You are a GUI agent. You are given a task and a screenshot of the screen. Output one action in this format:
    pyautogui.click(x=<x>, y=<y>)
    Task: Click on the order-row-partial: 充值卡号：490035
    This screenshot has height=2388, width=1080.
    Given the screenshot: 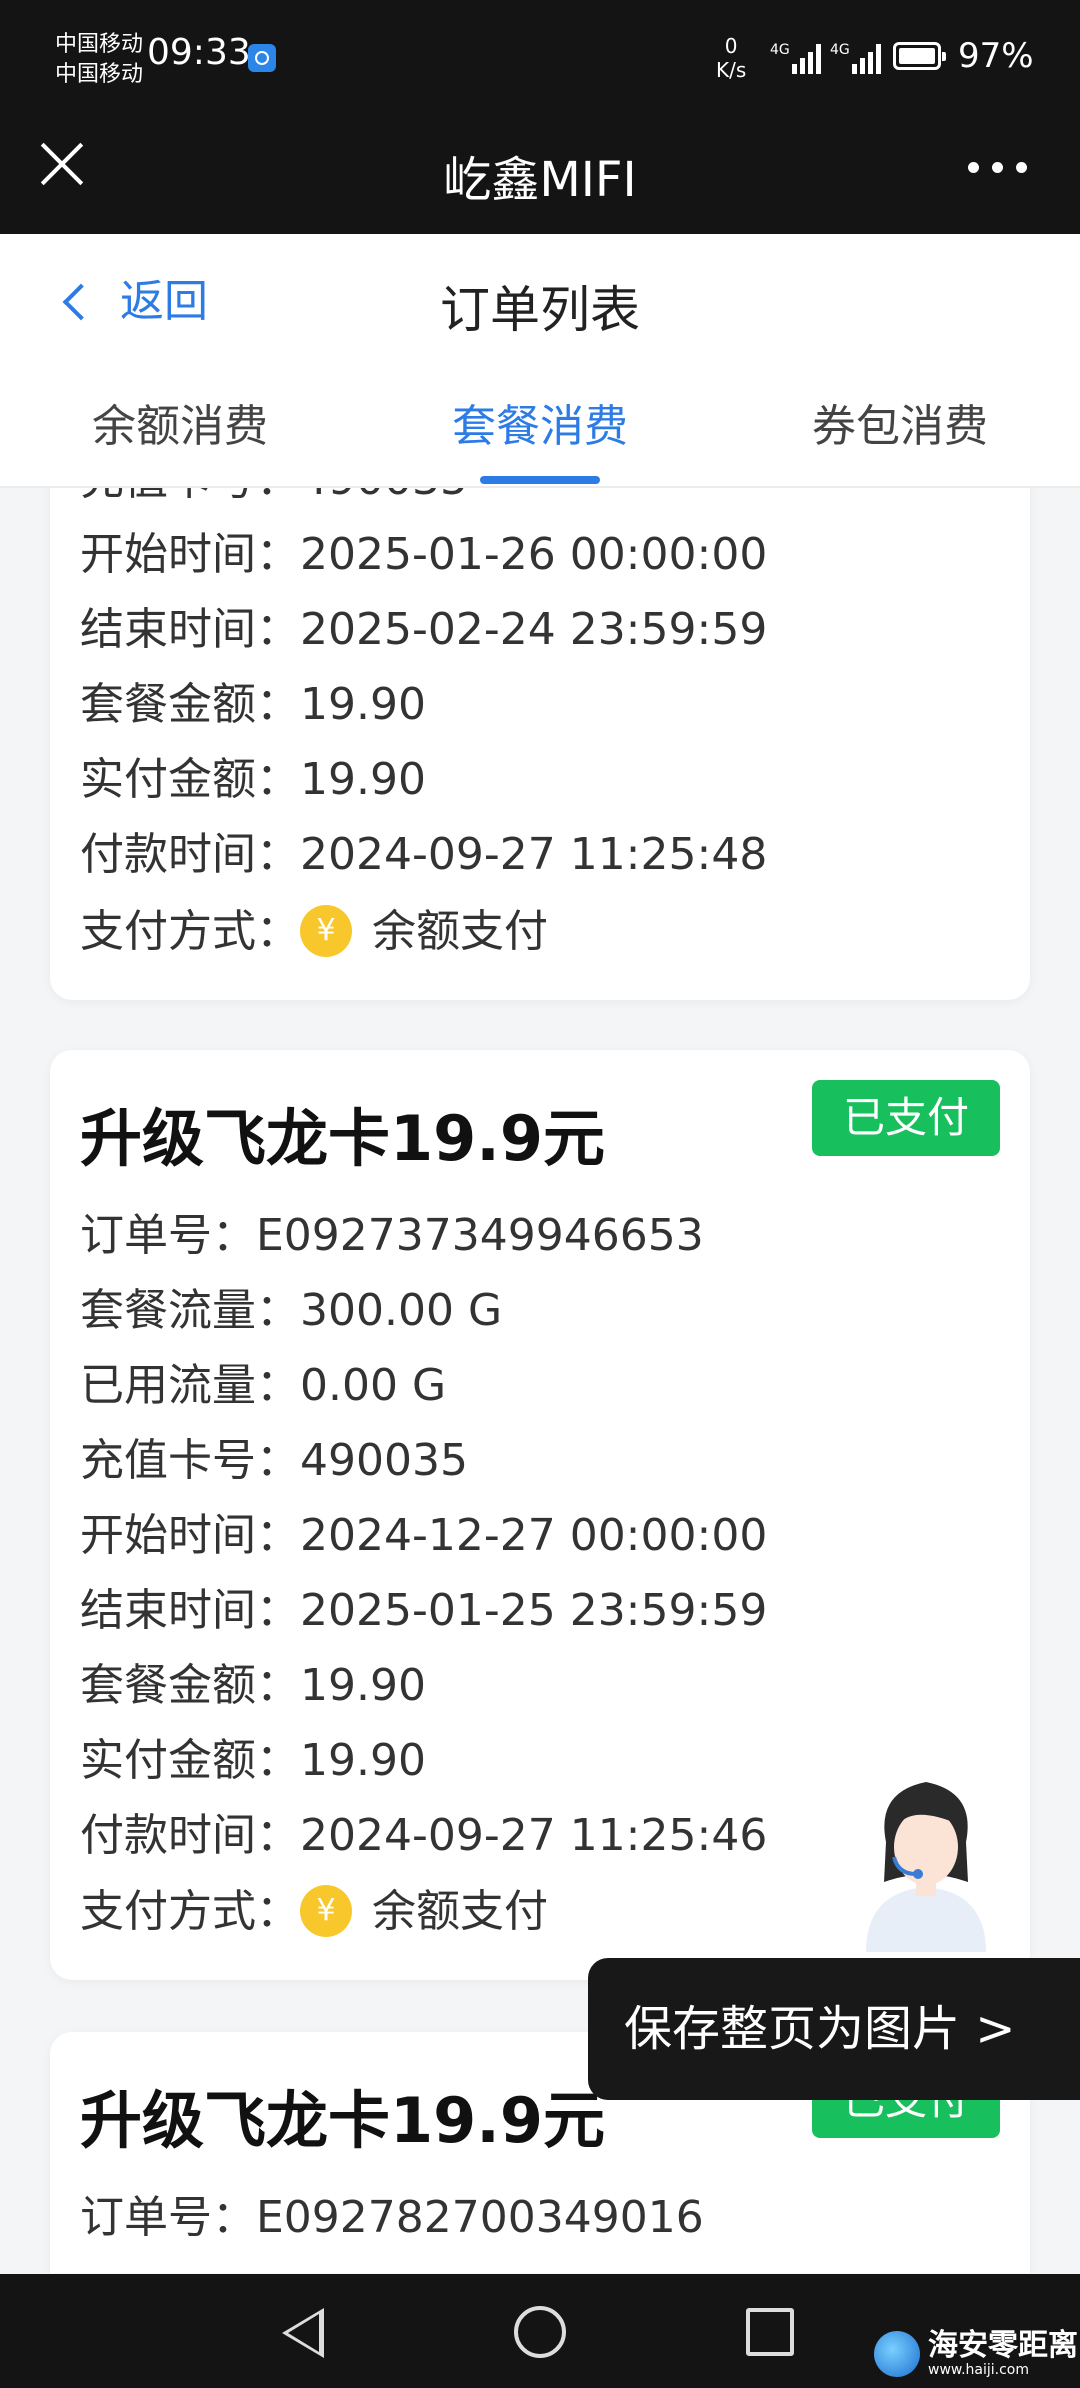 What is the action you would take?
    pyautogui.click(x=274, y=498)
    